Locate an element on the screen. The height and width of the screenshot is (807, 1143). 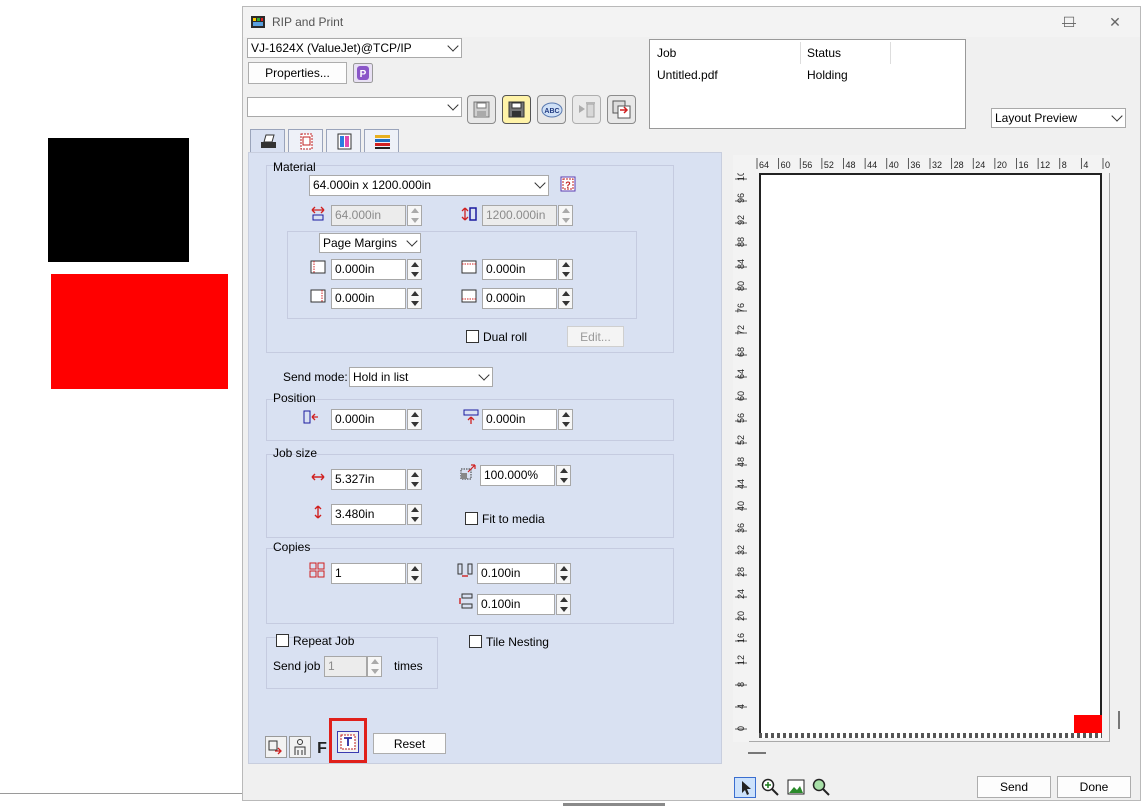
left-ruler-label: 28 is located at coordinates (741, 572).